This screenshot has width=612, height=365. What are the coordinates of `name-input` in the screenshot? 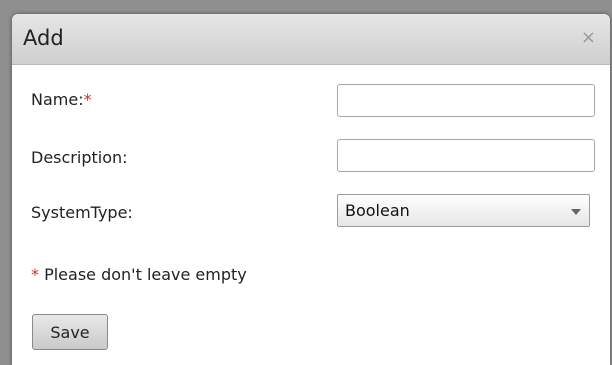 It's located at (466, 100).